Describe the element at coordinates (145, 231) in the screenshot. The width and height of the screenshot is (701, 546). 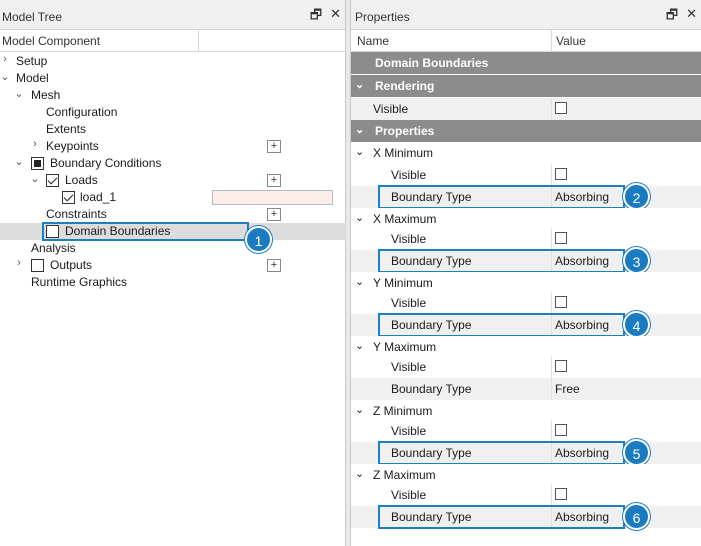
I see `domain-boundaries-highlight` at that location.